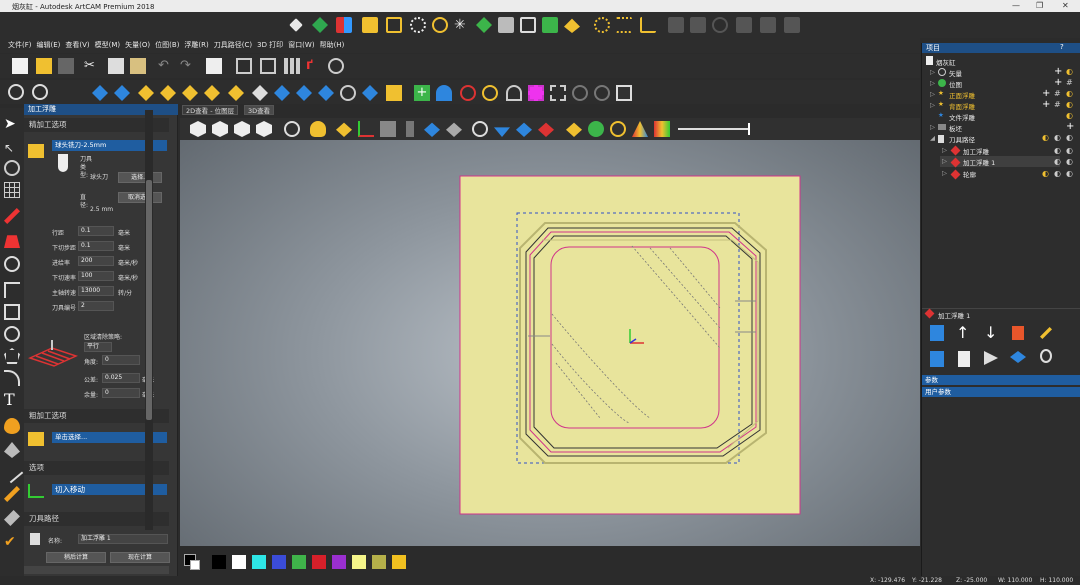 This screenshot has width=1080, height=585. What do you see at coordinates (955, 84) in the screenshot?
I see `tree-bitmaps: 位图` at bounding box center [955, 84].